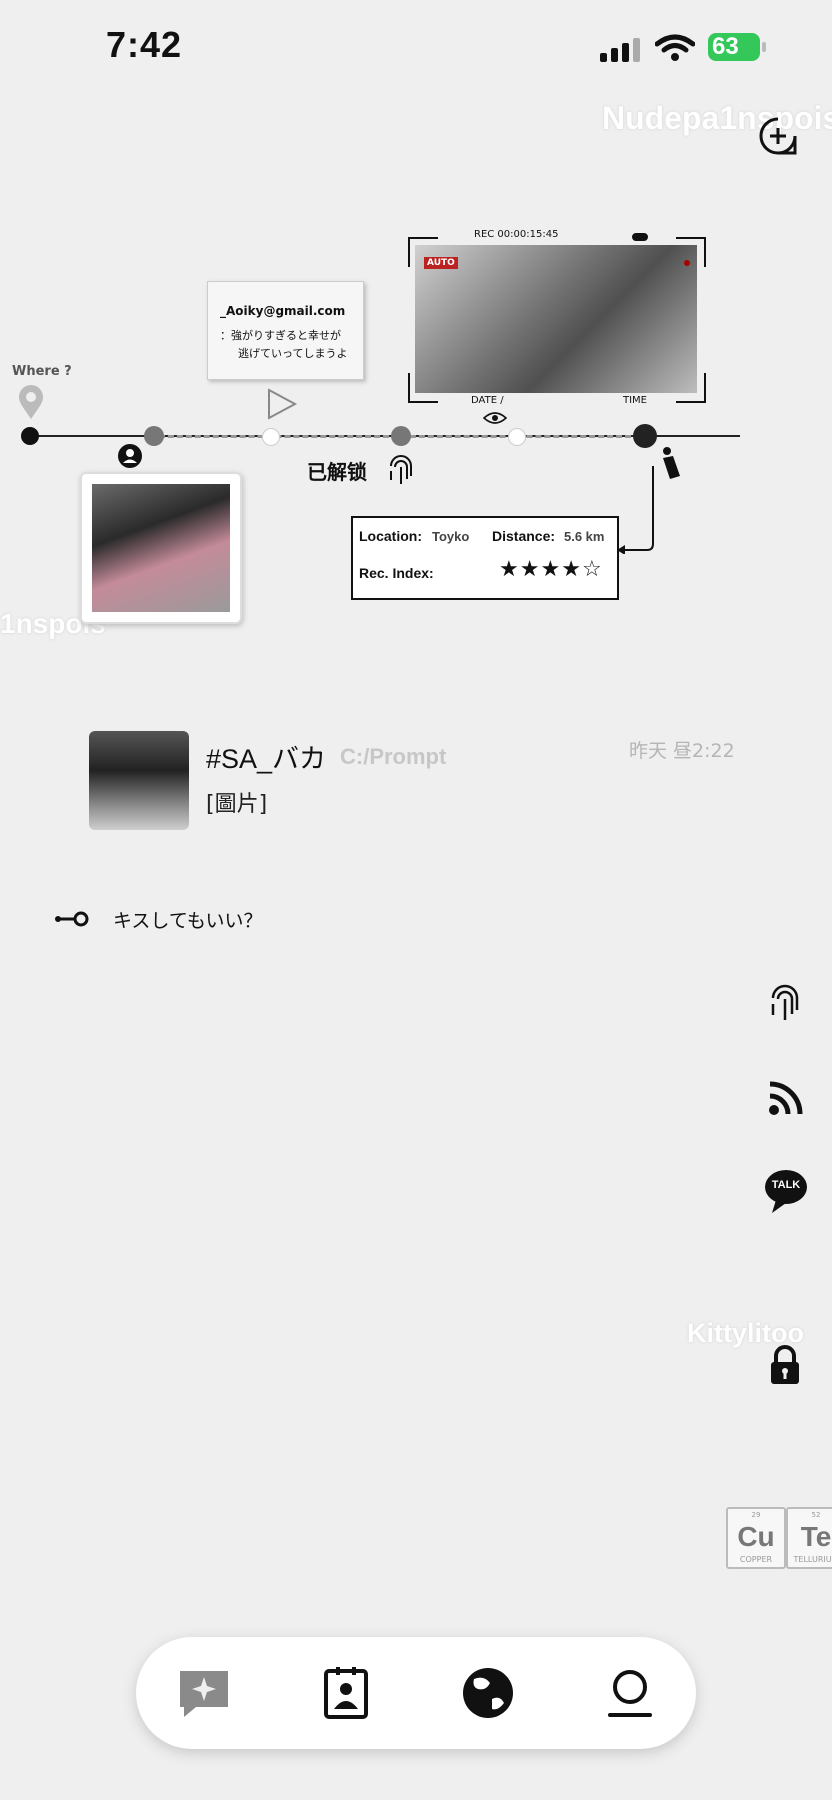  Describe the element at coordinates (785, 1365) in the screenshot. I see `lock-icon` at that location.